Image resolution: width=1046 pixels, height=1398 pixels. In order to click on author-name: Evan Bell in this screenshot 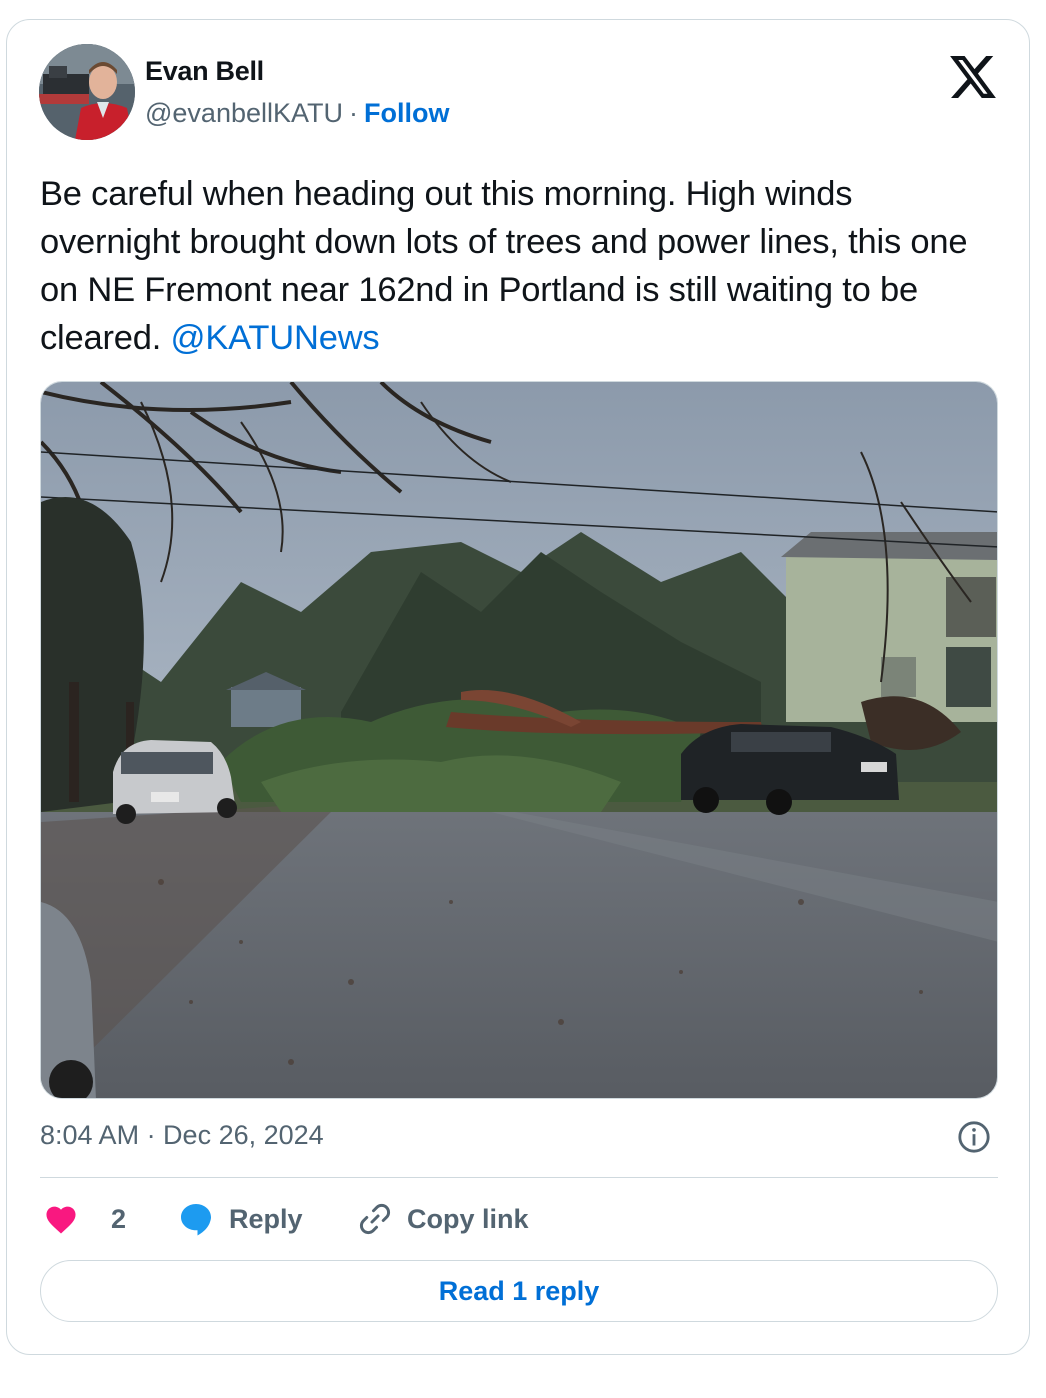, I will do `click(204, 71)`.